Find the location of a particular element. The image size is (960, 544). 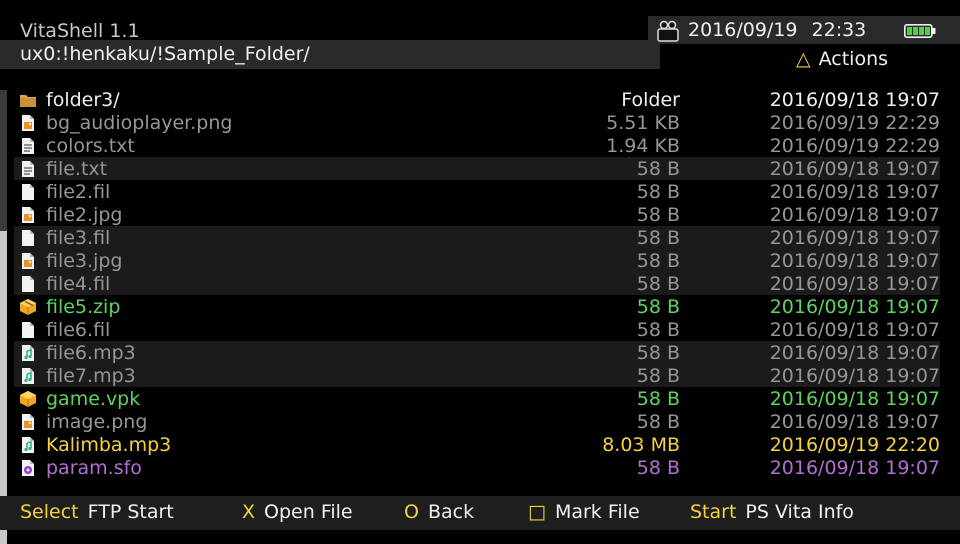

date-text: 2016/09/19 is located at coordinates (743, 30).